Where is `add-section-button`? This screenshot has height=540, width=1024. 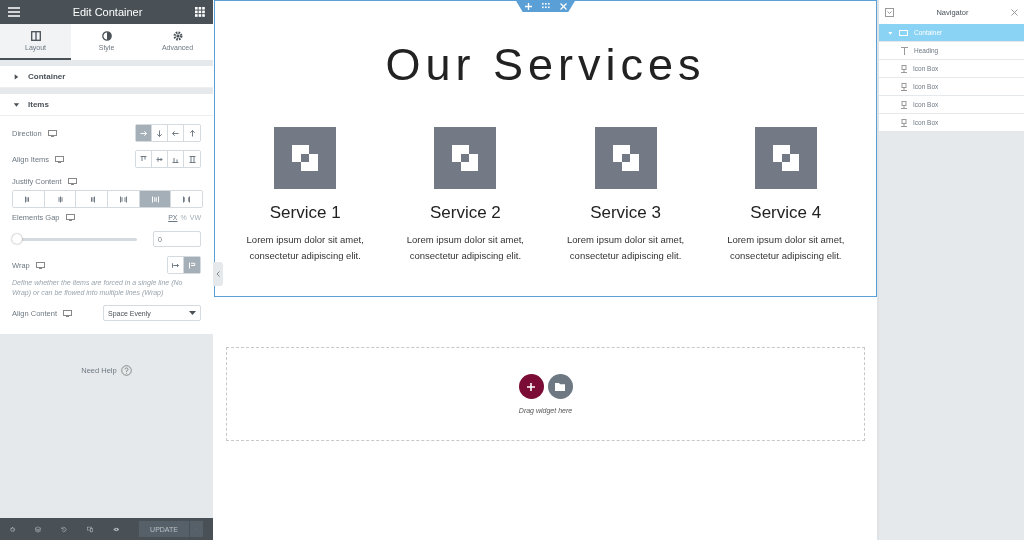
add-section-button is located at coordinates (531, 386).